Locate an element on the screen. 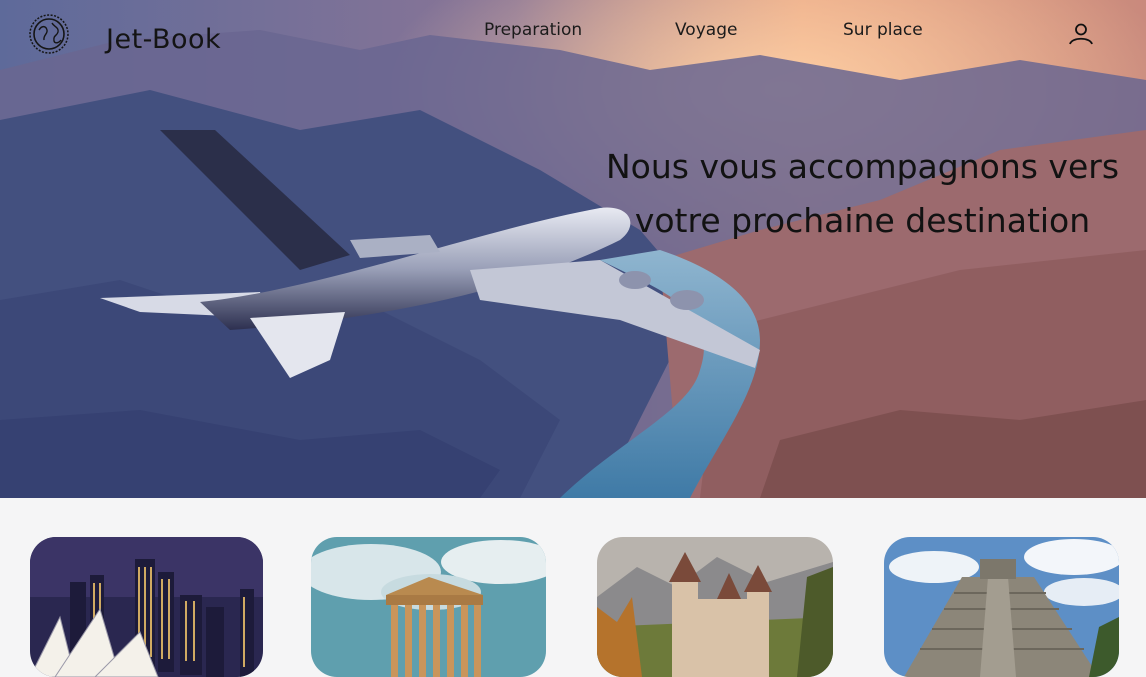 This screenshot has width=1146, height=677. nav-link-sur-place: Sur place is located at coordinates (883, 30).